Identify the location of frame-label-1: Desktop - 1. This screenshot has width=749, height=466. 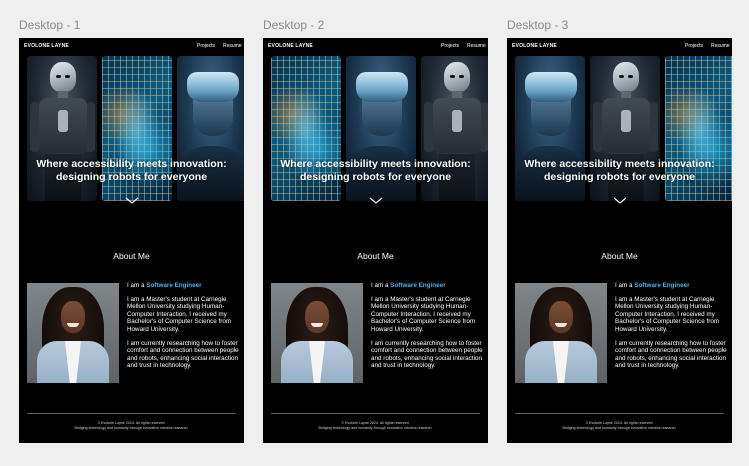
(50, 25).